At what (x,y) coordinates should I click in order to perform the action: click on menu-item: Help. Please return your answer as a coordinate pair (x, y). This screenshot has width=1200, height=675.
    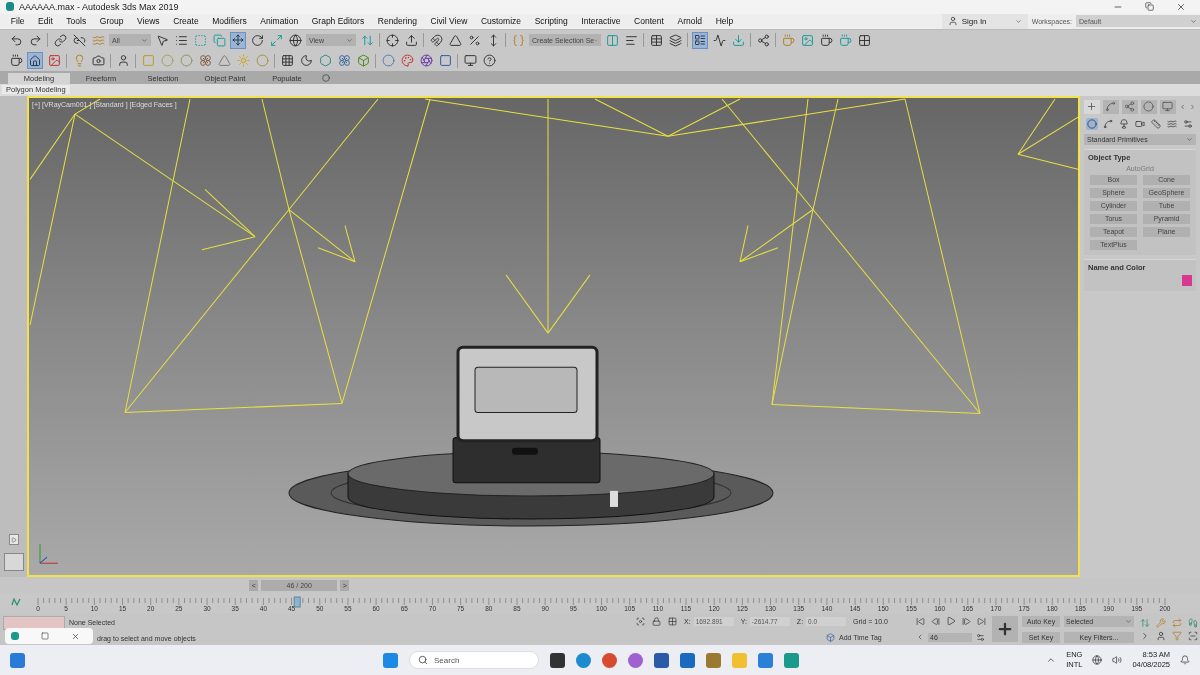
    Looking at the image, I should click on (724, 21).